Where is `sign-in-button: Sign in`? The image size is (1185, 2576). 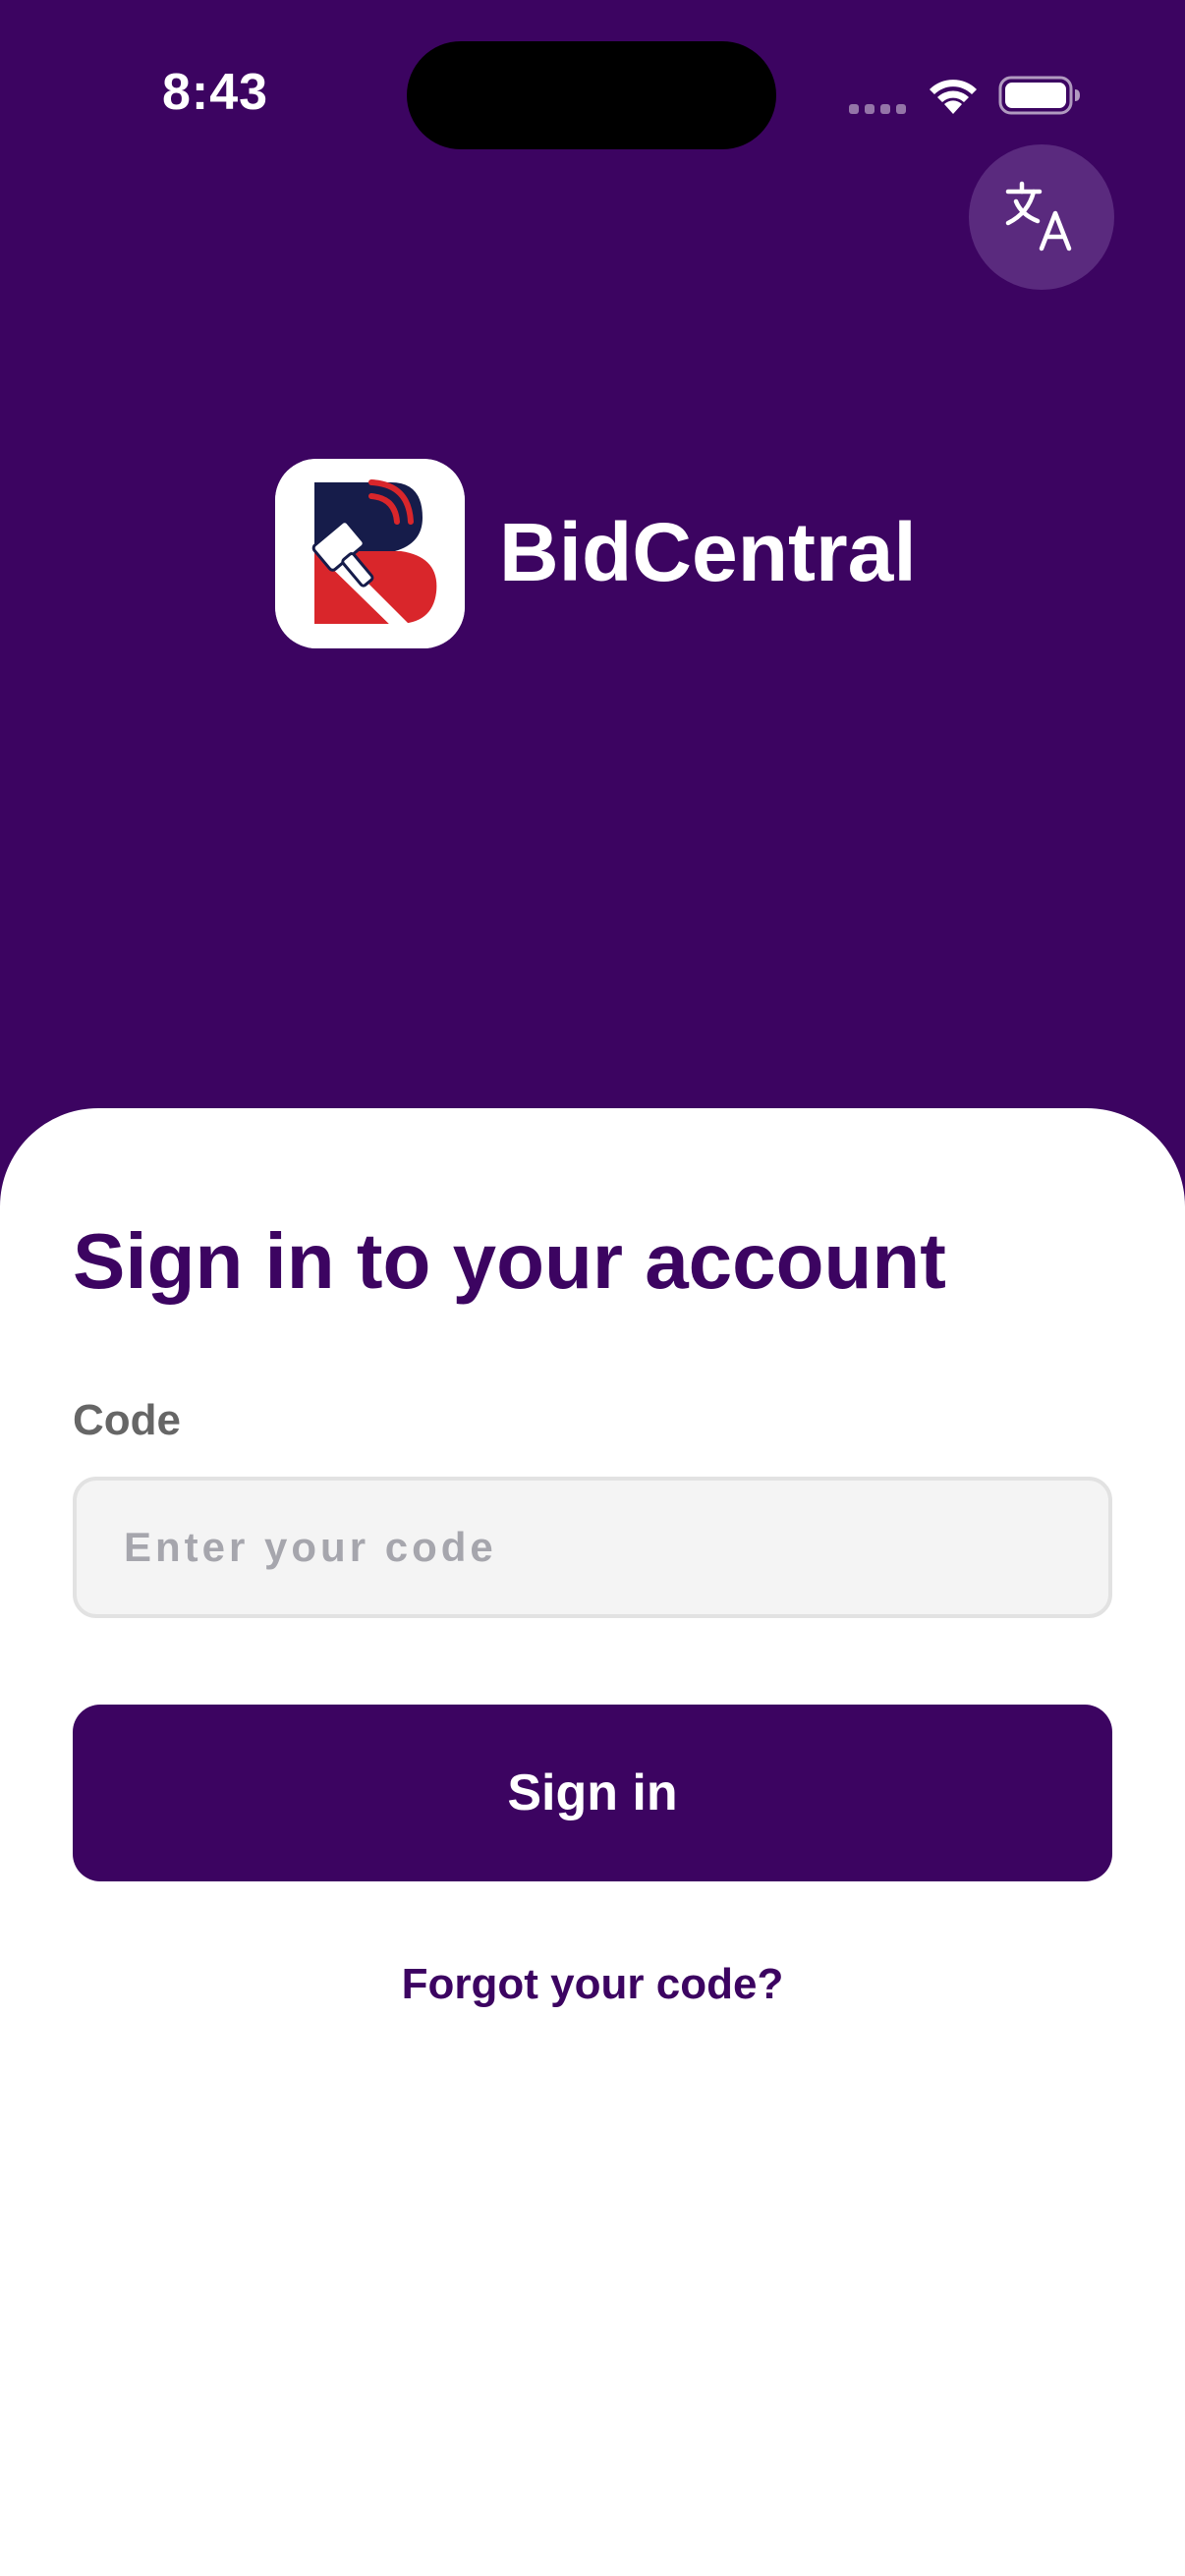
sign-in-button: Sign in is located at coordinates (592, 1793).